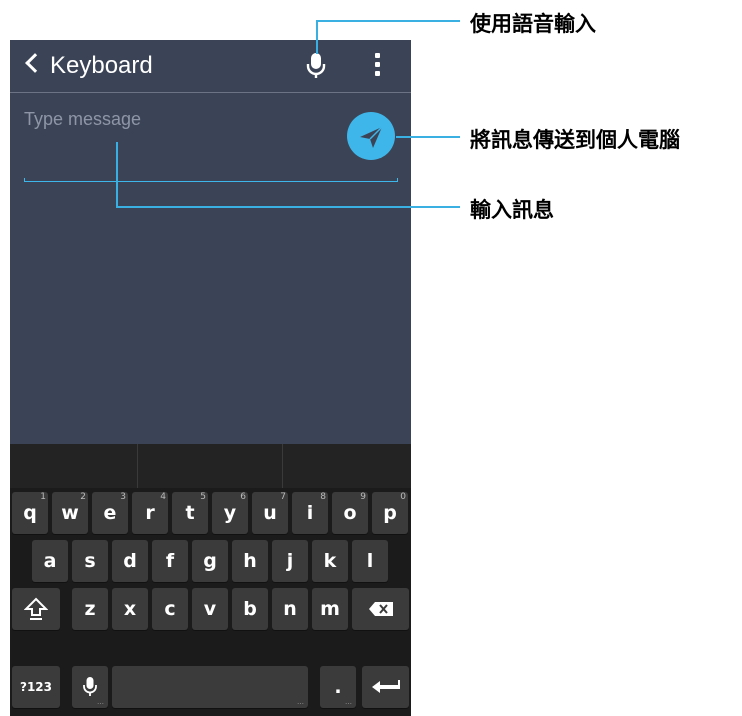  I want to click on key-label: g, so click(210, 561).